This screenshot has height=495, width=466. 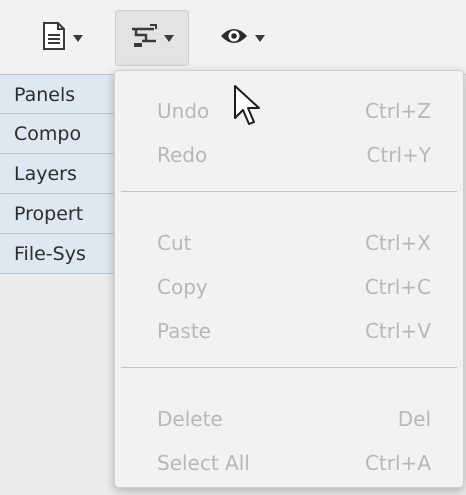 What do you see at coordinates (184, 331) in the screenshot?
I see `menu-item-label: Paste` at bounding box center [184, 331].